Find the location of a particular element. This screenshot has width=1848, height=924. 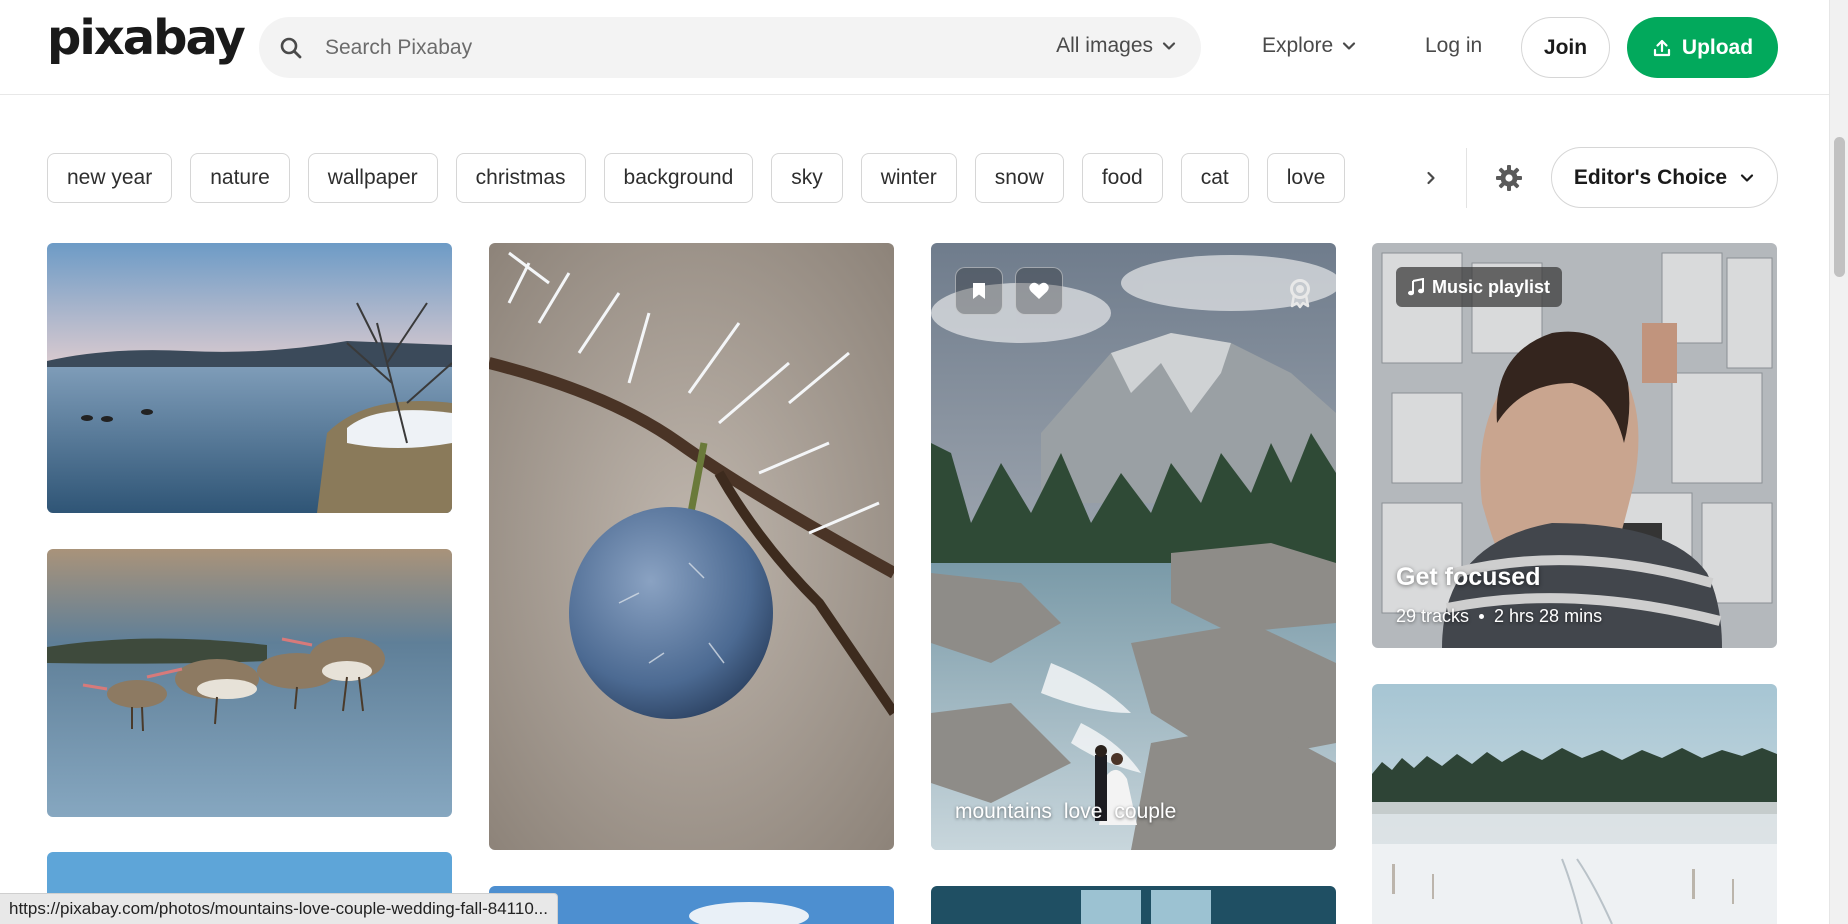

tag-chip: food is located at coordinates (1122, 178).